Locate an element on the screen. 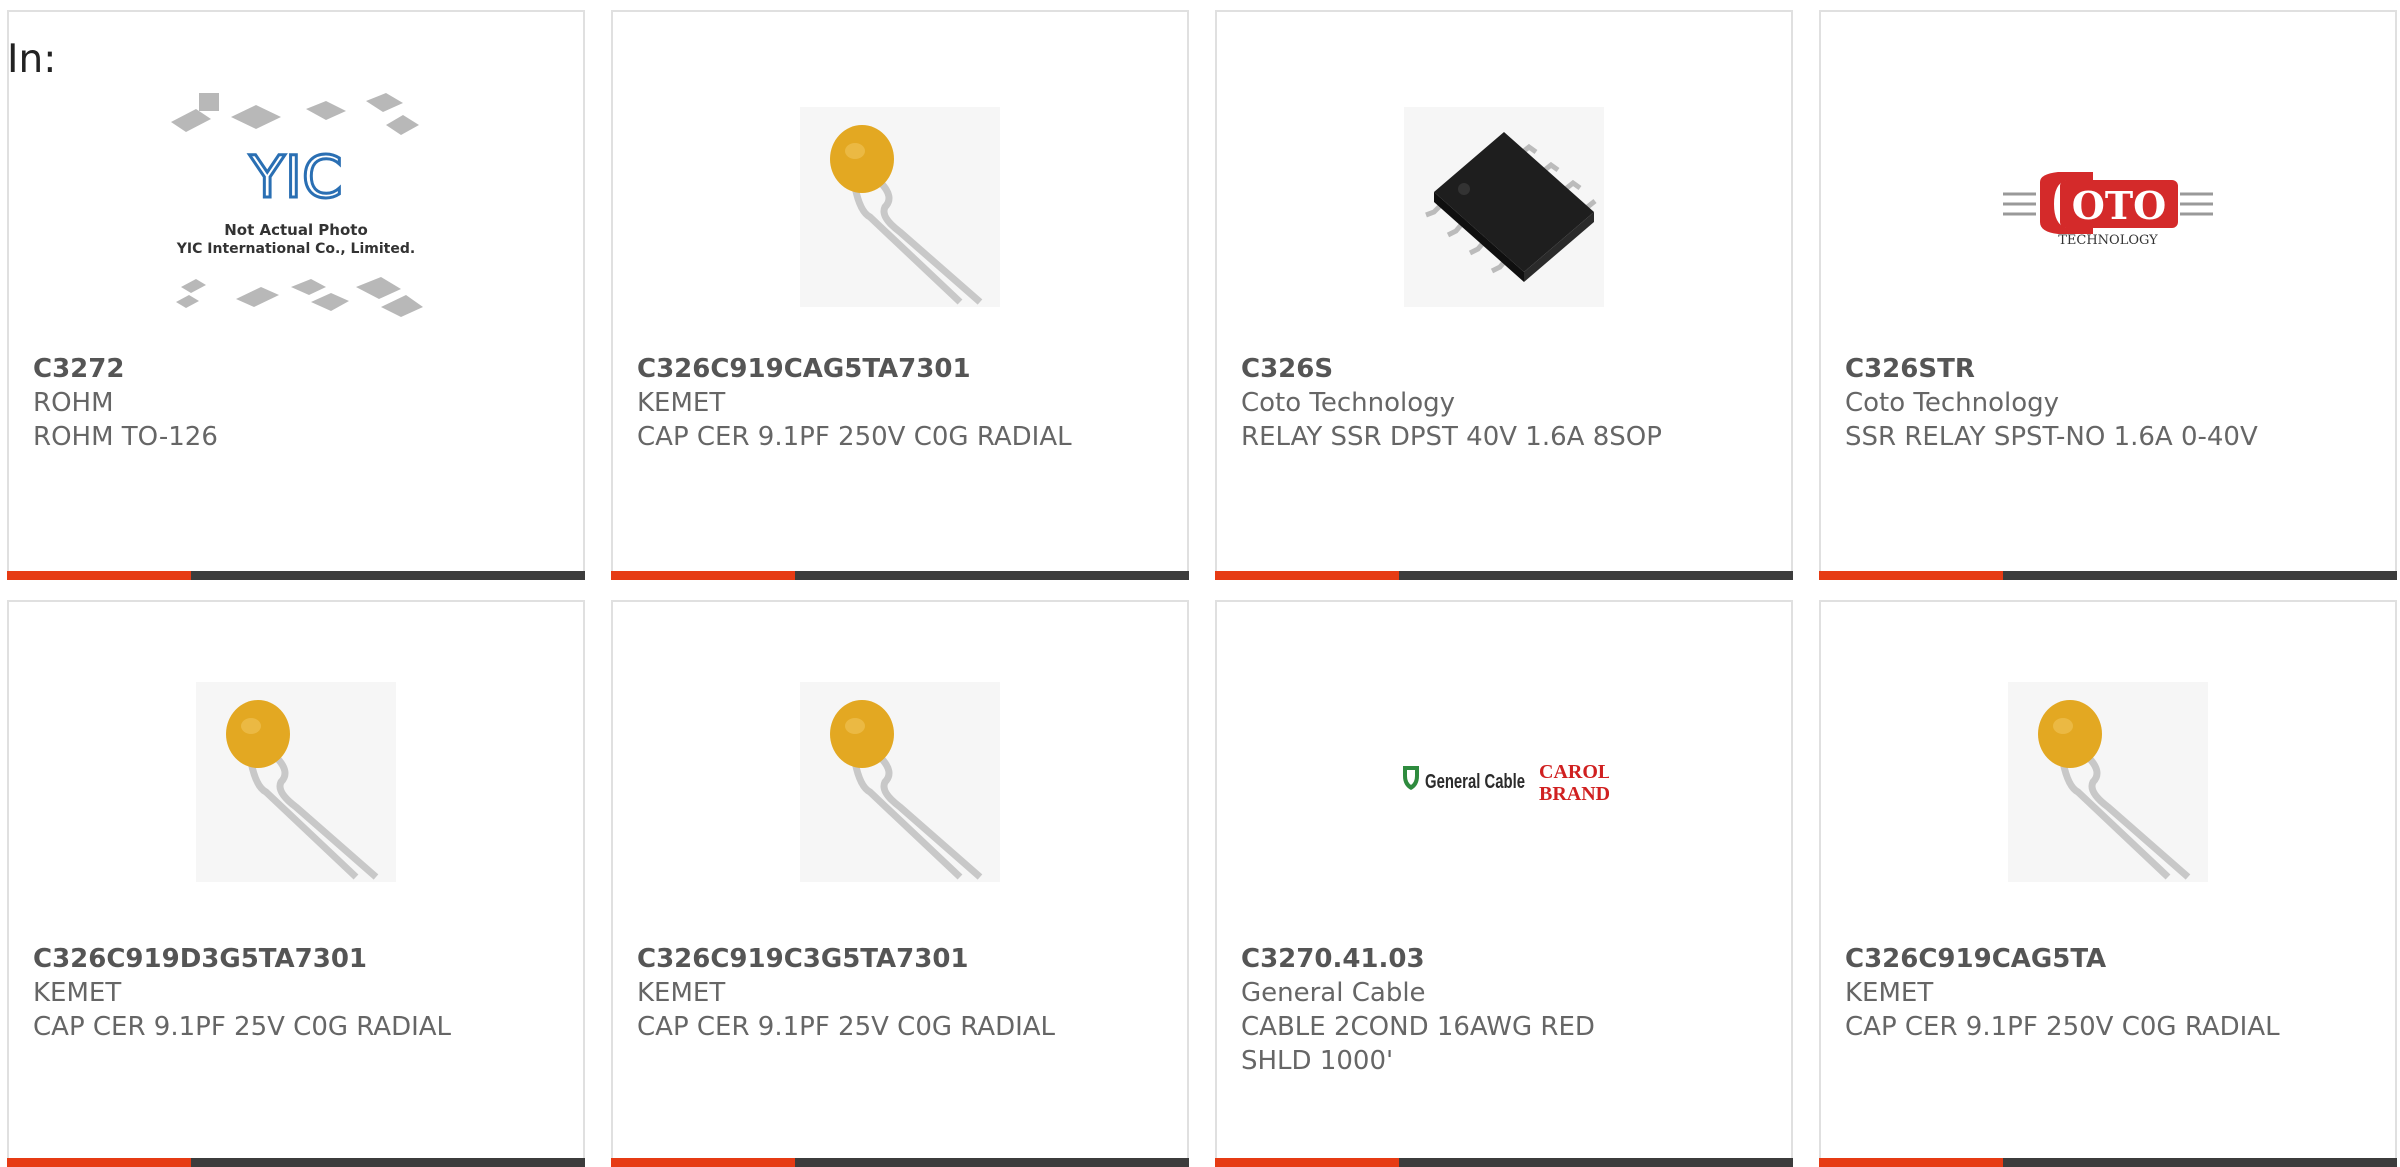 The width and height of the screenshot is (2400, 1167). general-cable-carol-brand-logo-icon: General Cable CAROL BRAND is located at coordinates (1506, 783).